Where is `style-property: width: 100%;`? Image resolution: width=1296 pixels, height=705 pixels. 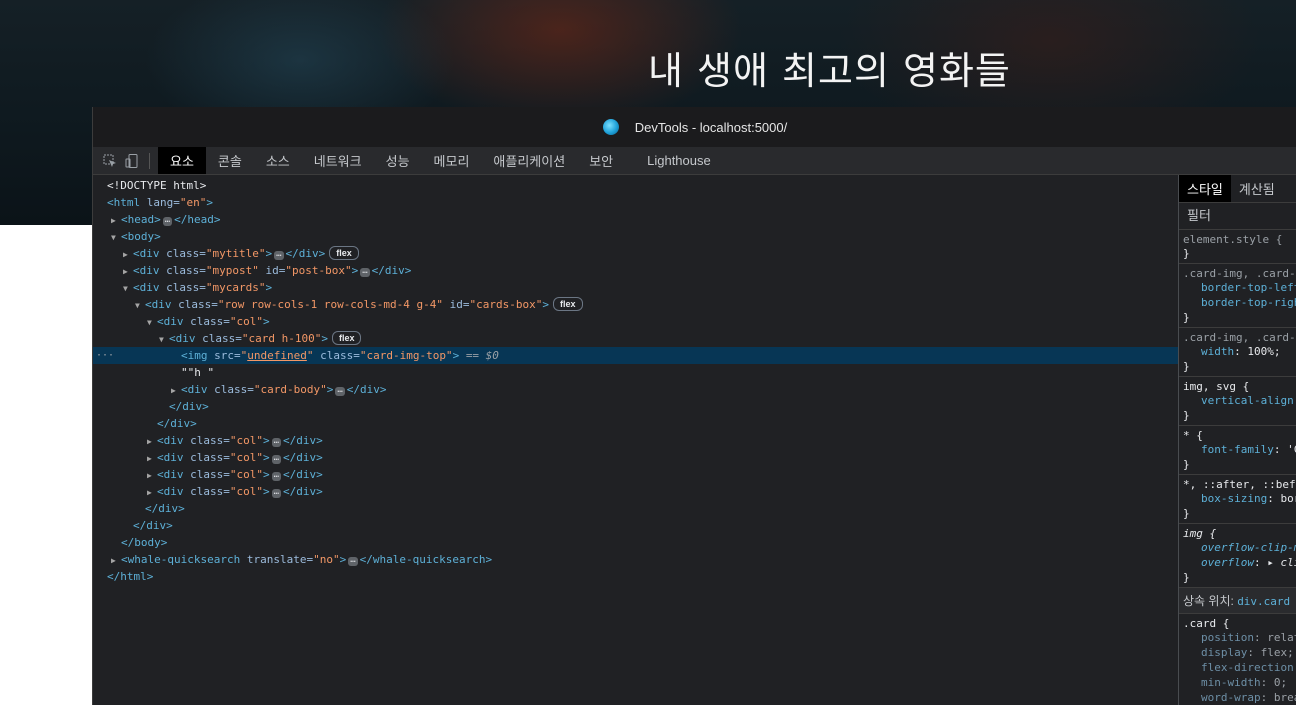 style-property: width: 100%; is located at coordinates (1239, 351).